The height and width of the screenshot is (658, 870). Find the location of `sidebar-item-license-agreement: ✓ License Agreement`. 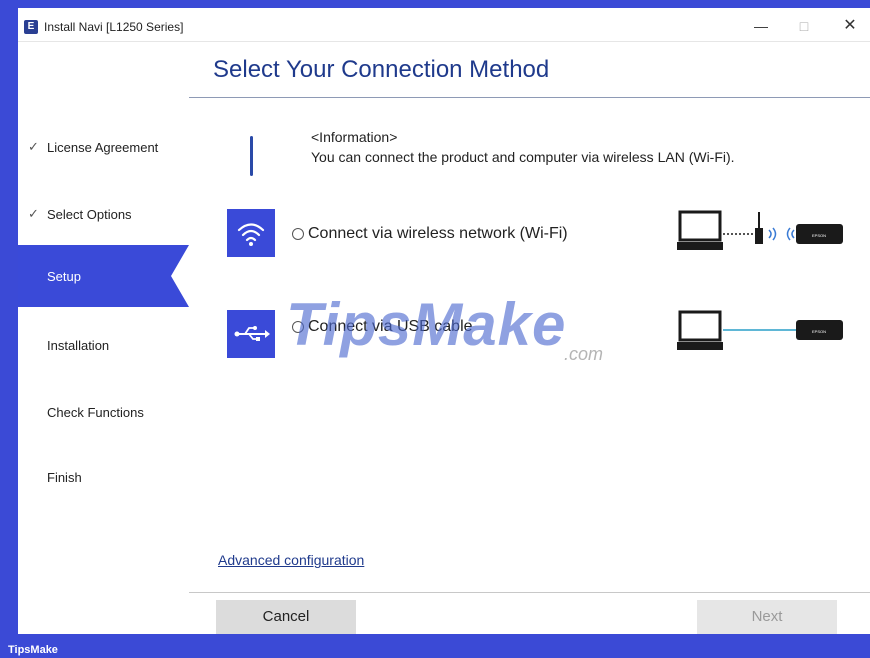

sidebar-item-license-agreement: ✓ License Agreement is located at coordinates (103, 147).